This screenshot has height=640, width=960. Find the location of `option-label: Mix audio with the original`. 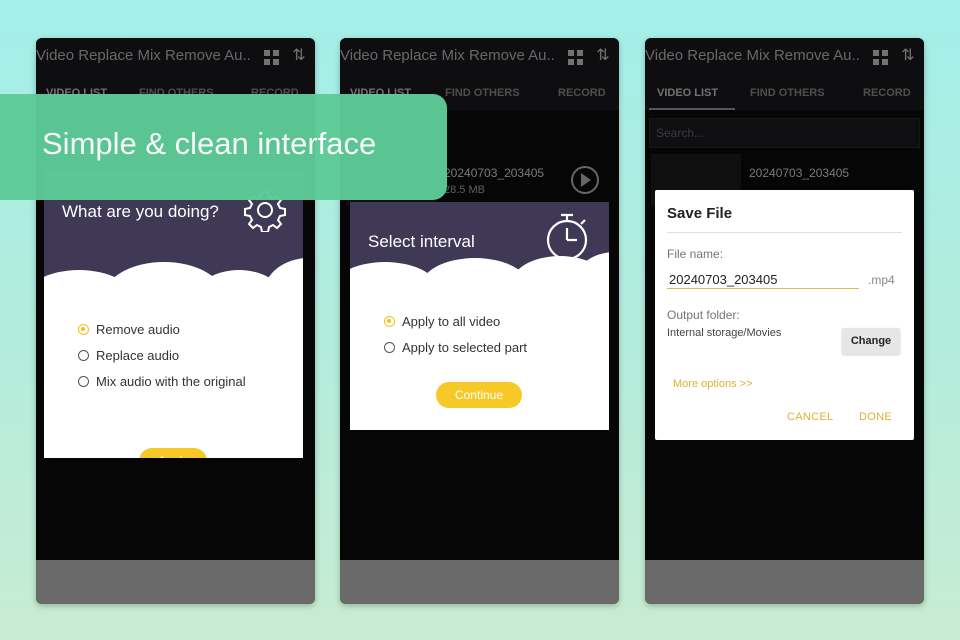

option-label: Mix audio with the original is located at coordinates (171, 381).